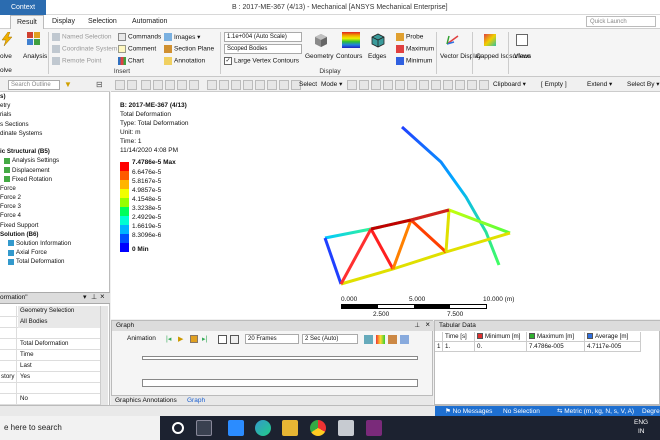 The width and height of the screenshot is (660, 440). I want to click on details-row: story Yes, so click(52, 377).